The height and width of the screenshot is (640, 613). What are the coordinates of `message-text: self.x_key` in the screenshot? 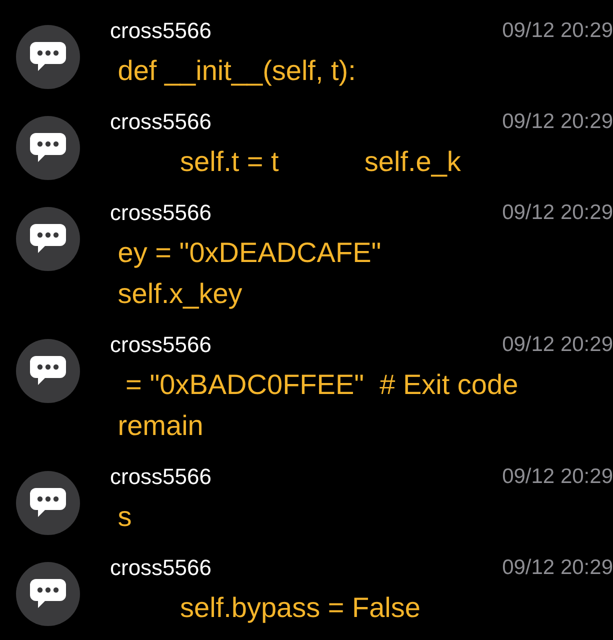 It's located at (180, 294).